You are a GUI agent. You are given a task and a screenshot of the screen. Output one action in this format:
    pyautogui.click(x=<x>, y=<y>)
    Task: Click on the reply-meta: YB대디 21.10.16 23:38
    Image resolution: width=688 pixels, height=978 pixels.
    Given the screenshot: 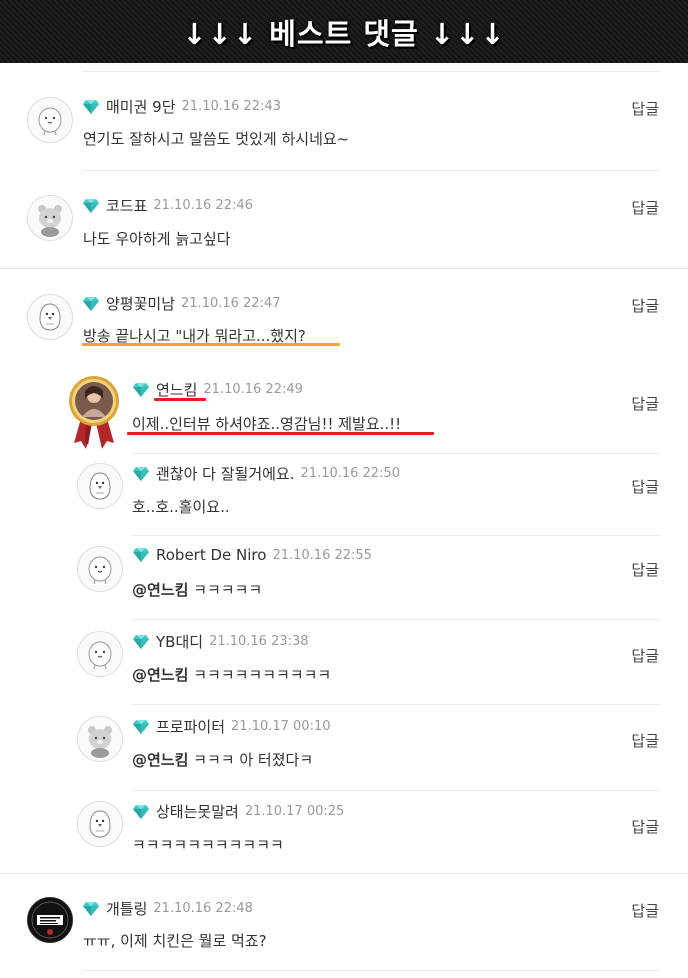 What is the action you would take?
    pyautogui.click(x=220, y=641)
    